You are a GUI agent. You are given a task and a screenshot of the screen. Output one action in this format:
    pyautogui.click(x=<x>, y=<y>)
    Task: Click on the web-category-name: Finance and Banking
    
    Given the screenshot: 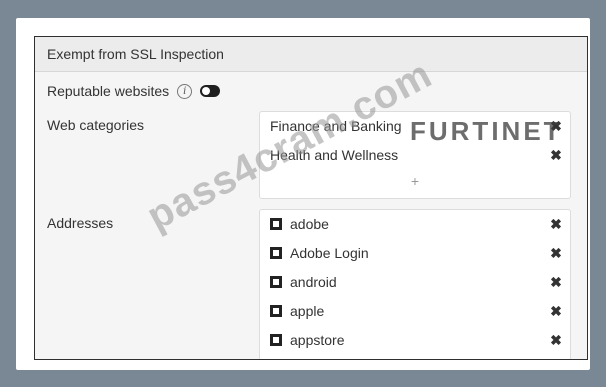 What is the action you would take?
    pyautogui.click(x=336, y=126)
    